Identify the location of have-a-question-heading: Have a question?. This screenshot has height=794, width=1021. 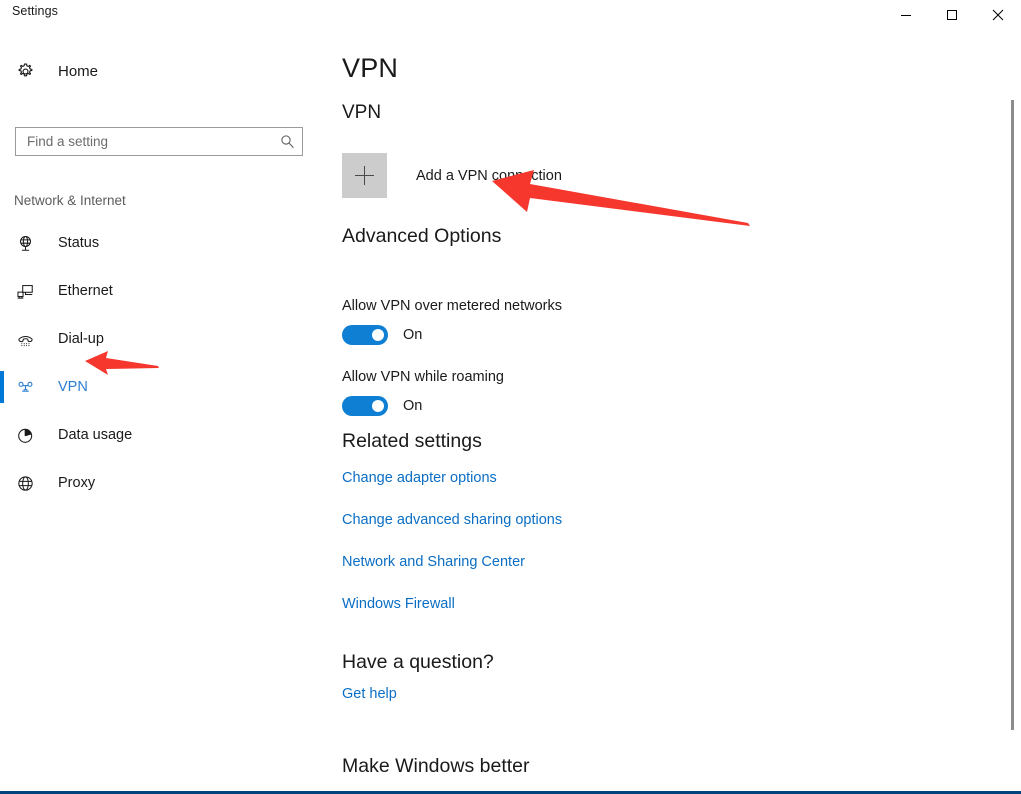
(418, 662).